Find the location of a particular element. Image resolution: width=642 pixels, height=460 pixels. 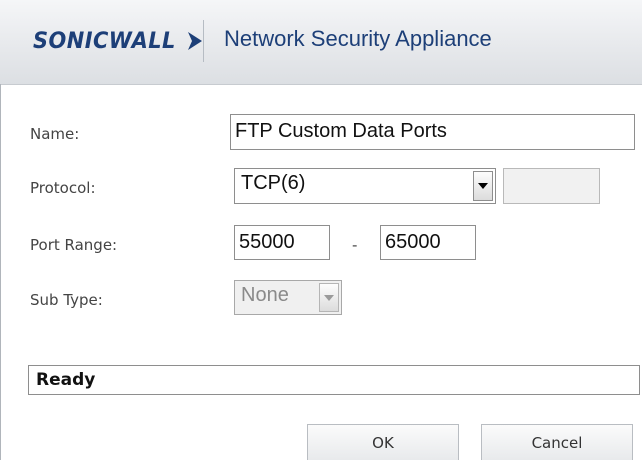

sub-type-select: None is located at coordinates (288, 297).